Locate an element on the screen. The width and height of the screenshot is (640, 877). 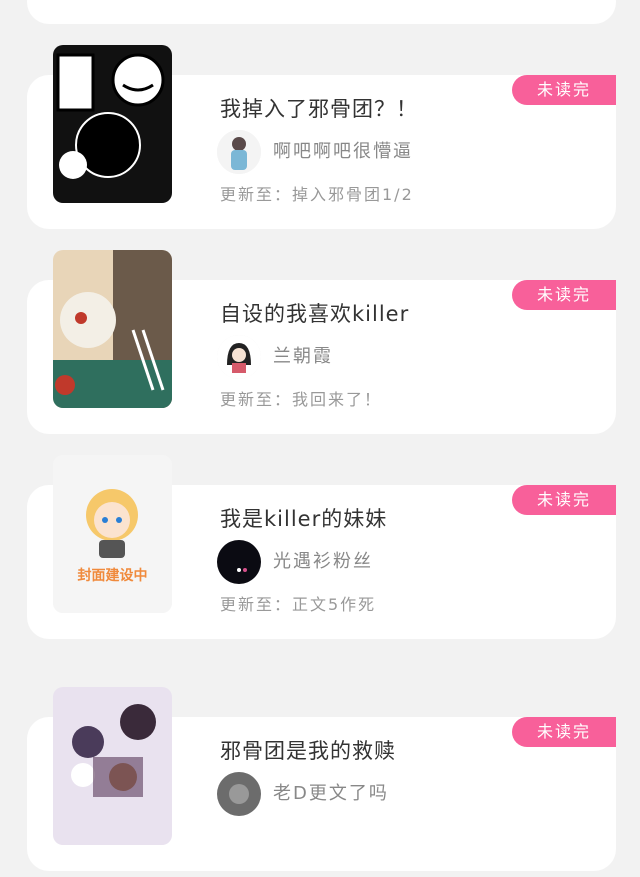
cover-placeholder-text: 封面建设中 is located at coordinates (112, 576).